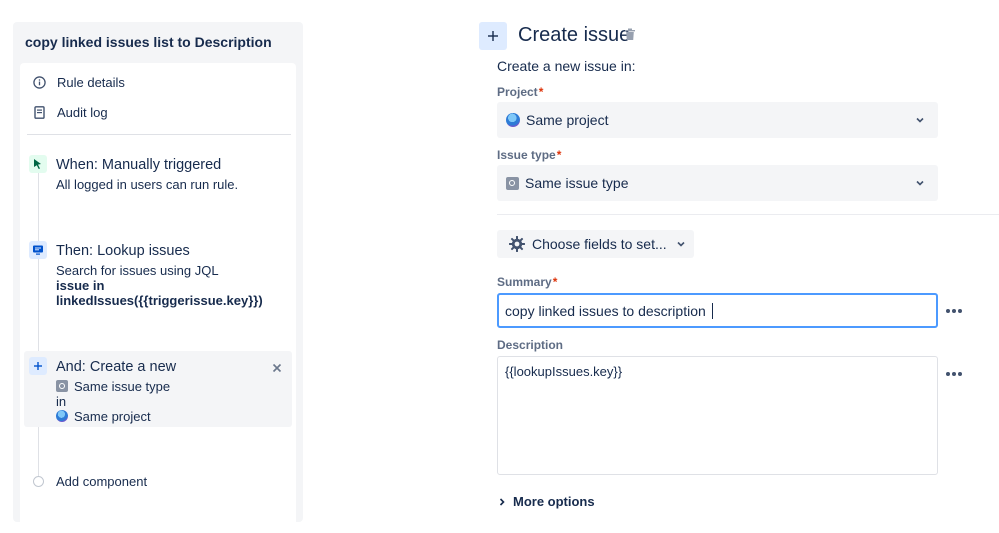  I want to click on flow-connector-line, so click(38, 325).